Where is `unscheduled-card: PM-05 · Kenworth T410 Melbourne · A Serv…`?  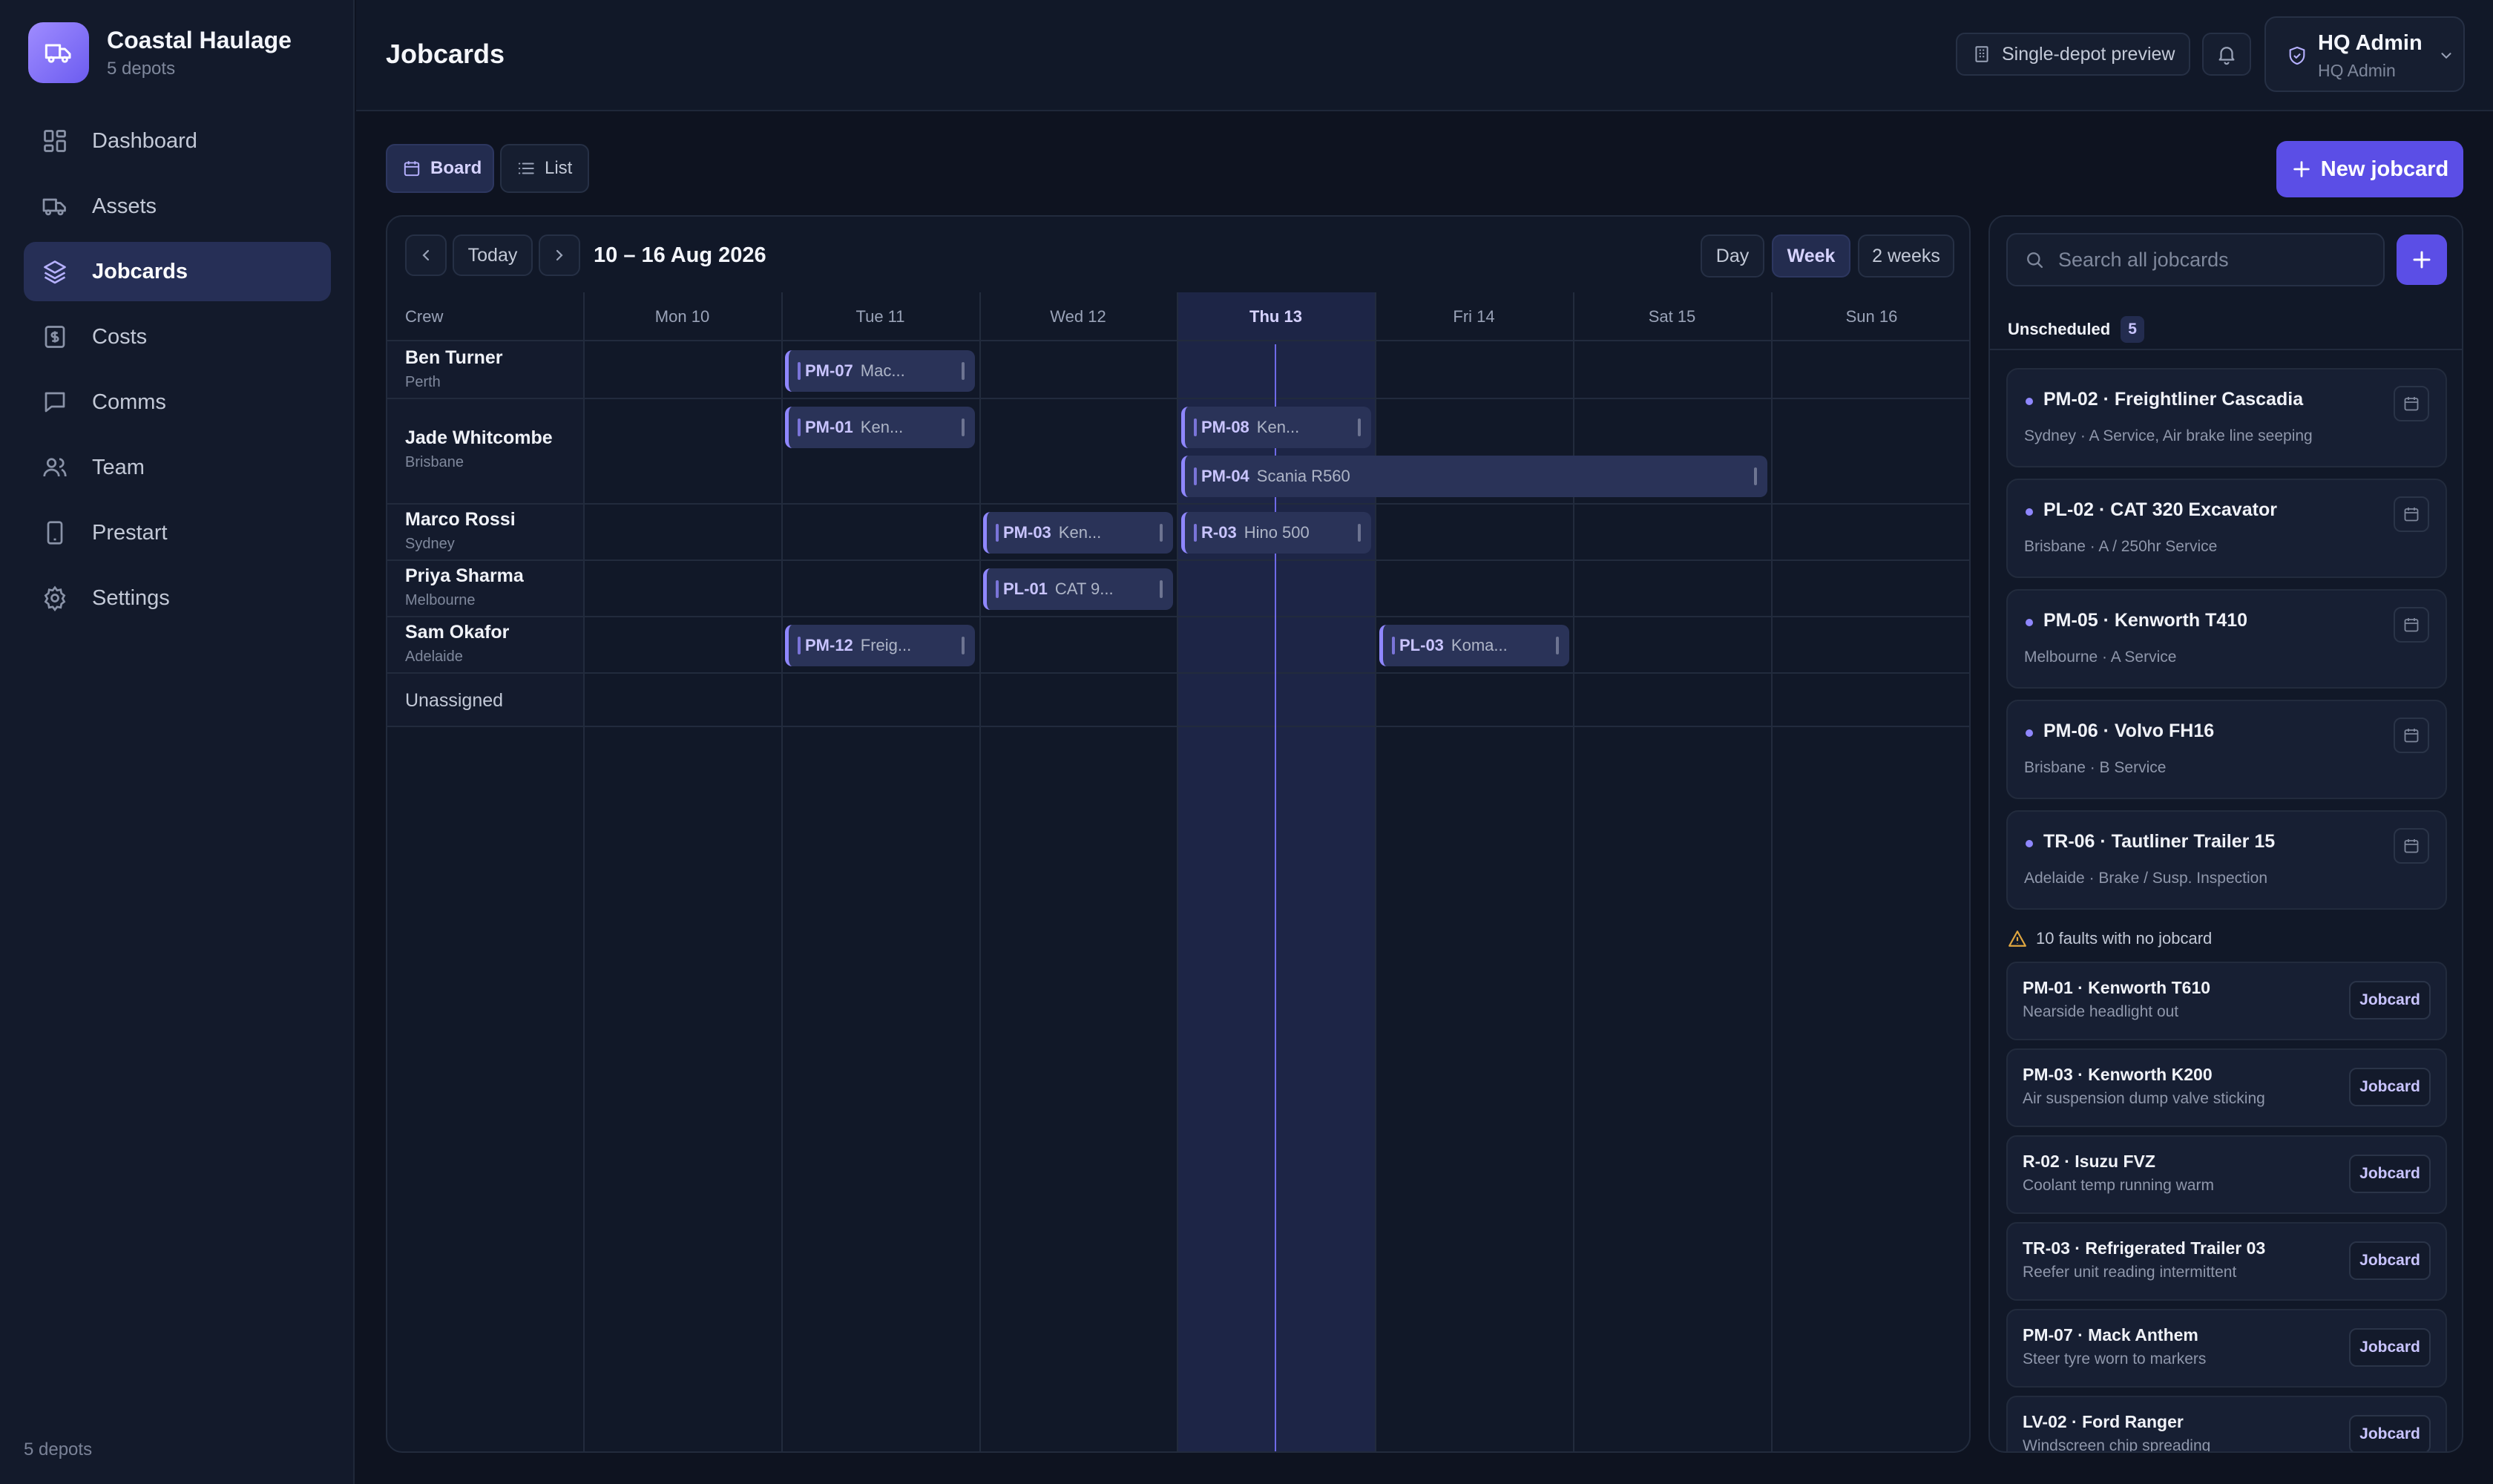 unscheduled-card: PM-05 · Kenworth T410 Melbourne · A Serv… is located at coordinates (2226, 639).